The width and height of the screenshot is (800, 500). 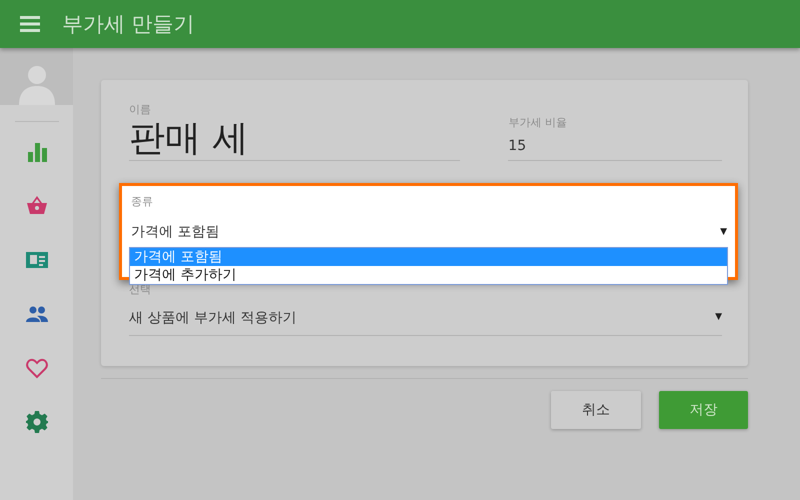 I want to click on field-label: 선택, so click(x=140, y=290).